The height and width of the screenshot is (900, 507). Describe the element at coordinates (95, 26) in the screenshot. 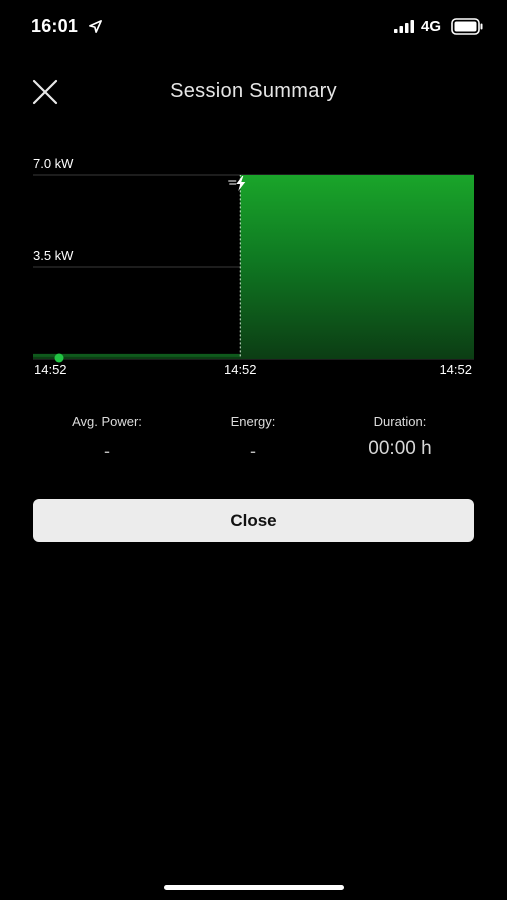

I see `location-arrow-icon` at that location.